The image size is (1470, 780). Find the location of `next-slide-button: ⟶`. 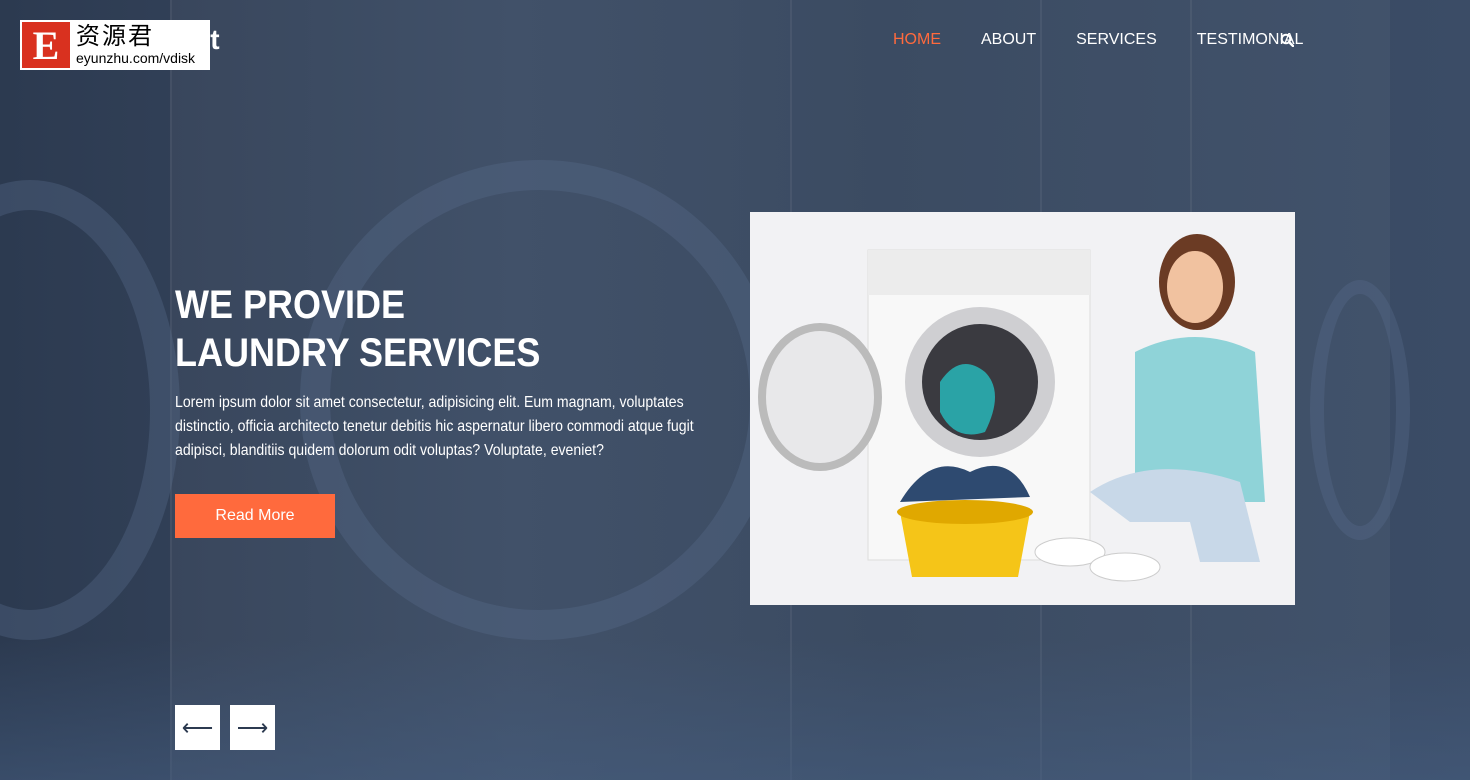

next-slide-button: ⟶ is located at coordinates (252, 727).